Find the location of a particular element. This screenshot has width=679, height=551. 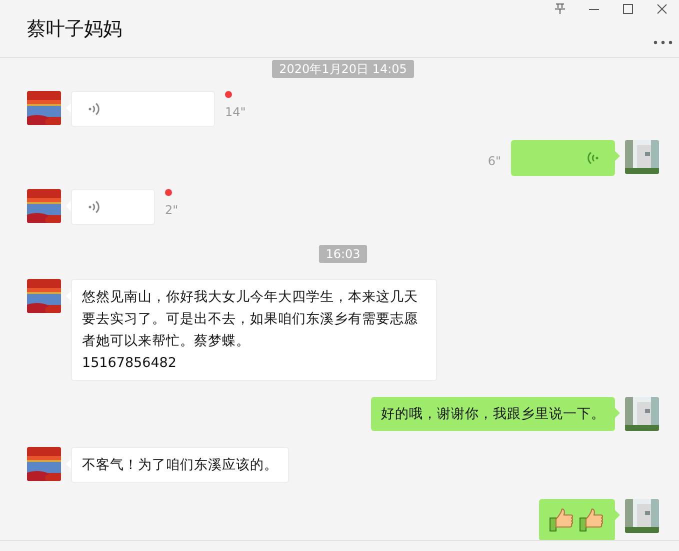

message-text: 不客气！为了咱们东溪应该的。 is located at coordinates (180, 465).